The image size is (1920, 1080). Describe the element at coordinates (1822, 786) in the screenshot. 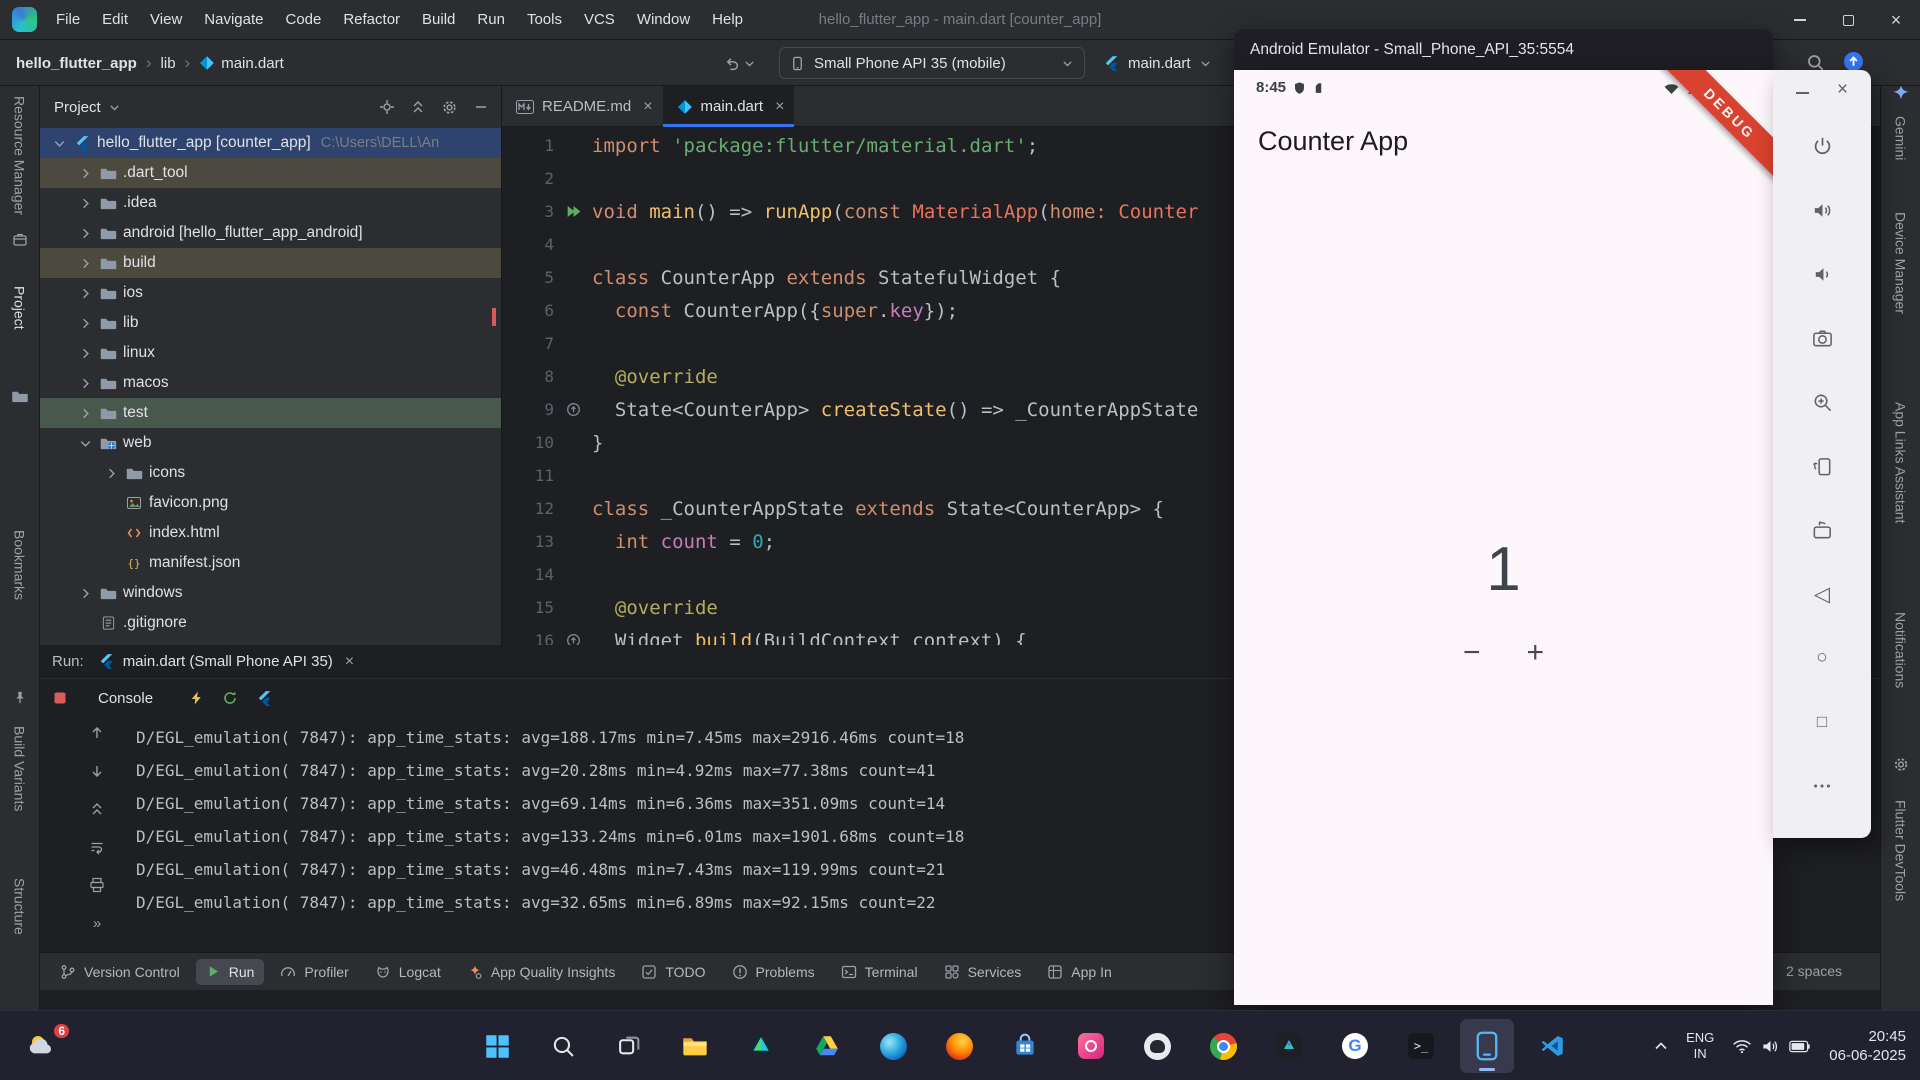

I see `more-button` at that location.